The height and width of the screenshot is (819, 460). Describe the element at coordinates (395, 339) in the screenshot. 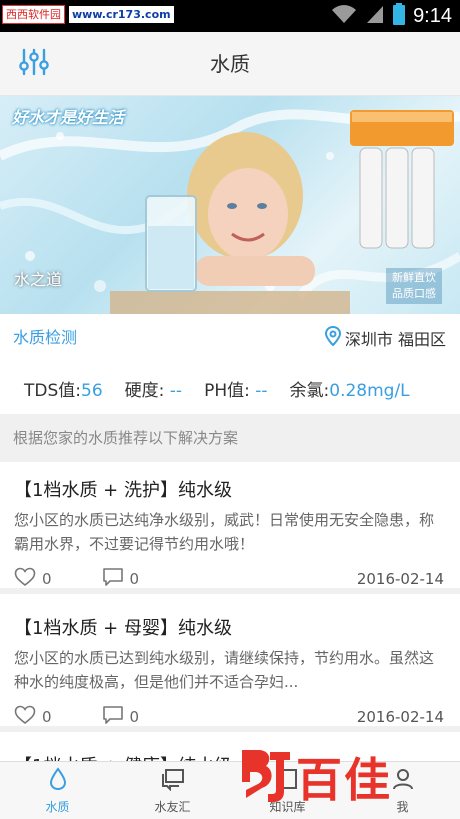

I see `location-text: 深圳市 福田区` at that location.